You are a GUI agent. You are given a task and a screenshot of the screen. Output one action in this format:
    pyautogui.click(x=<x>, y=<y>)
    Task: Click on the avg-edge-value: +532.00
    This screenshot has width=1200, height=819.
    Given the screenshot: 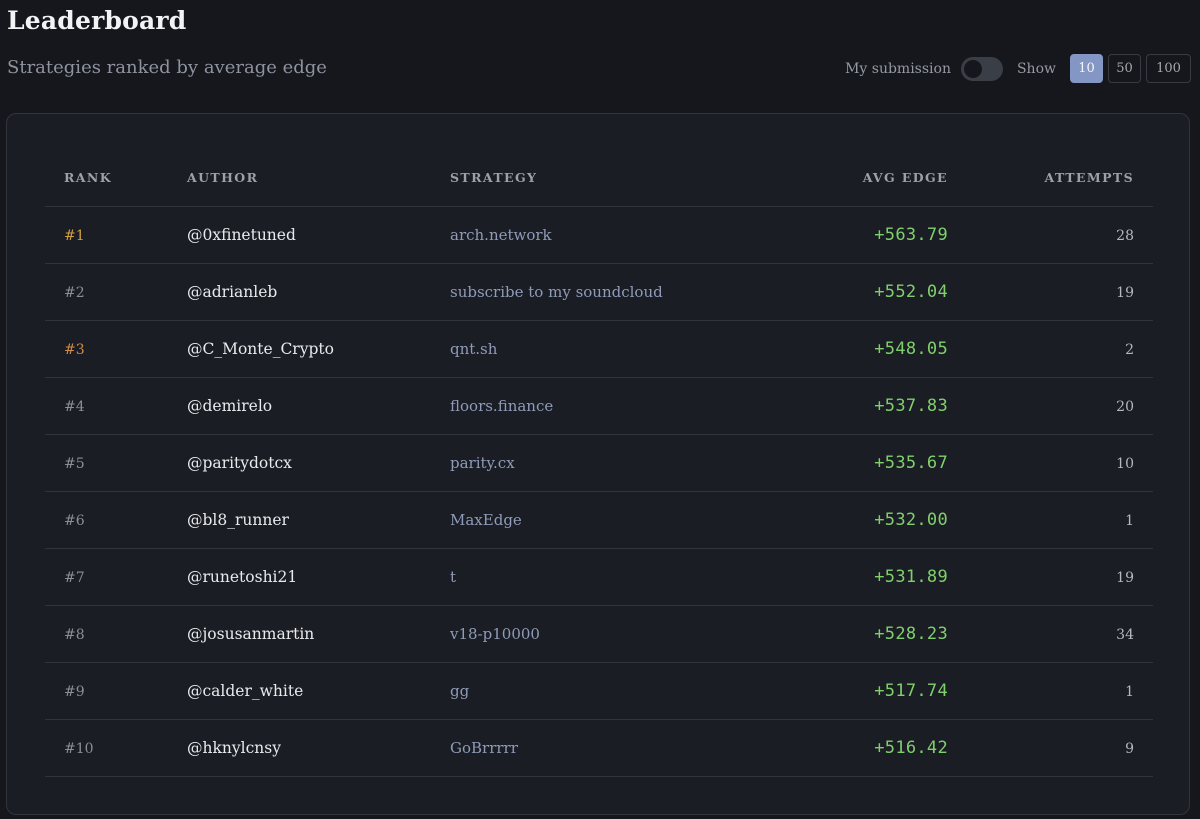 What is the action you would take?
    pyautogui.click(x=911, y=520)
    